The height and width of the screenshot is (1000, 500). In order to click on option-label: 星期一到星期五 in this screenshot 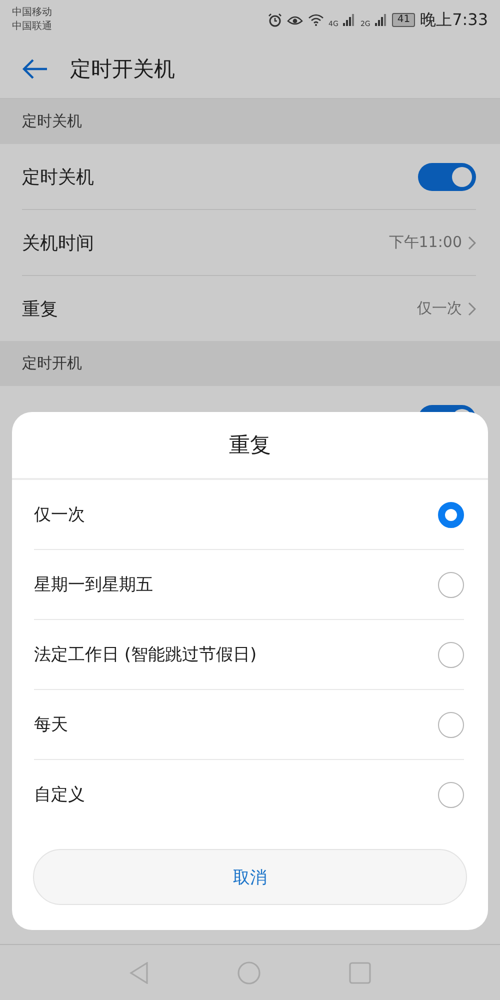, I will do `click(93, 584)`.